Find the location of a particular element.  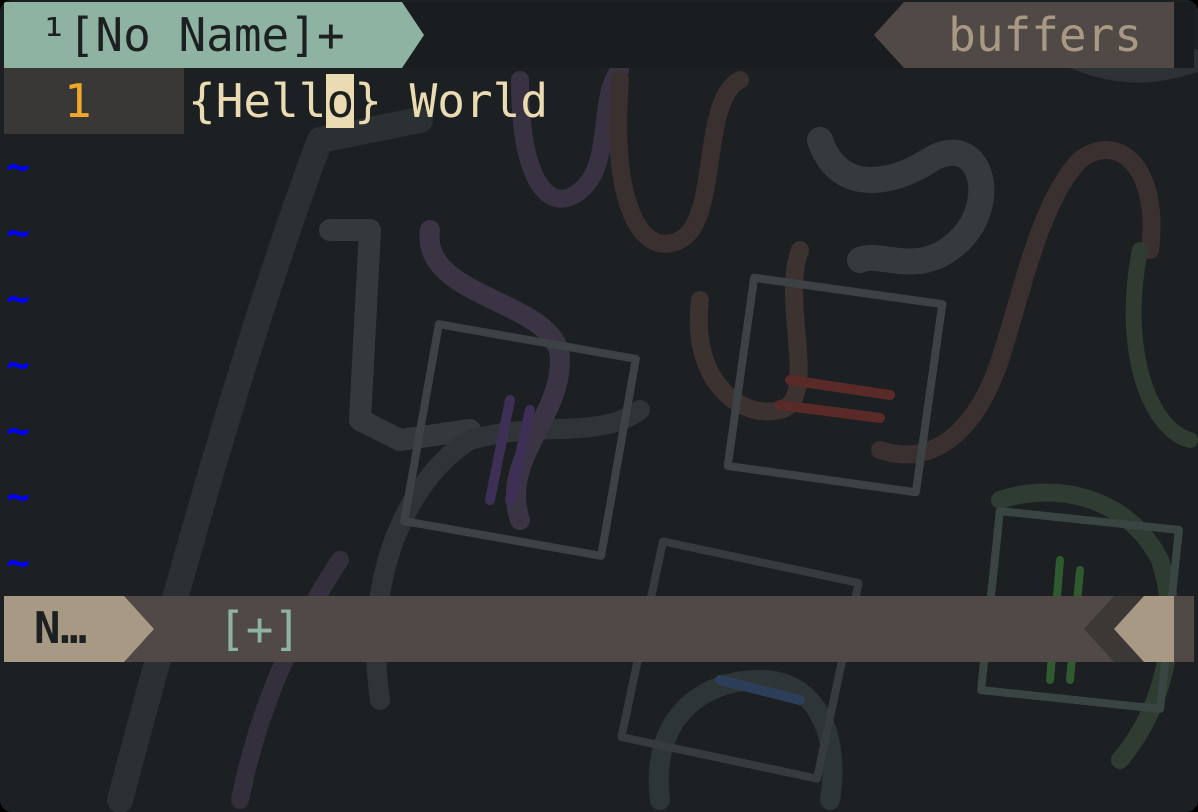

line-number: 1 is located at coordinates (78, 101).